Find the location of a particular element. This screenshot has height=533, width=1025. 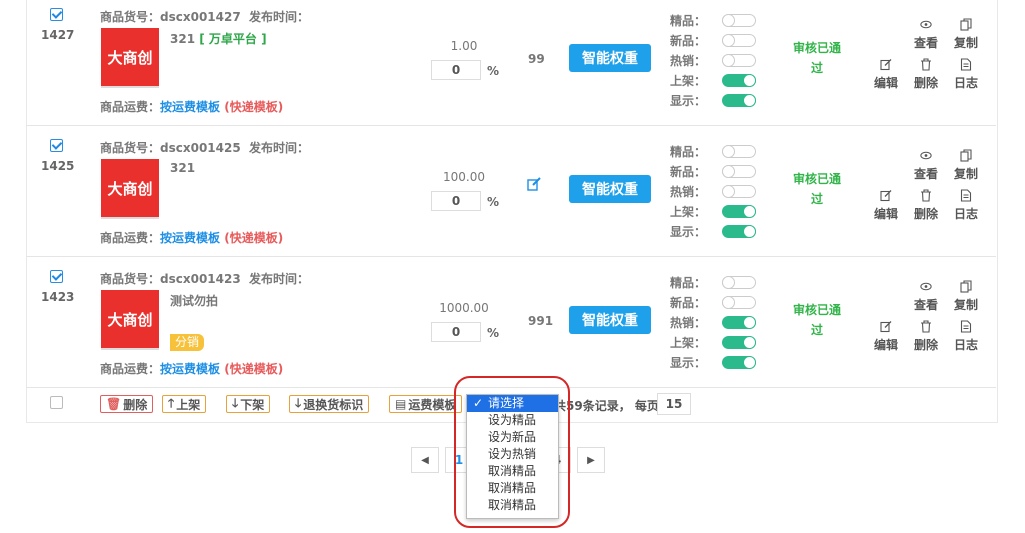

select-all-checkbox is located at coordinates (56, 402).